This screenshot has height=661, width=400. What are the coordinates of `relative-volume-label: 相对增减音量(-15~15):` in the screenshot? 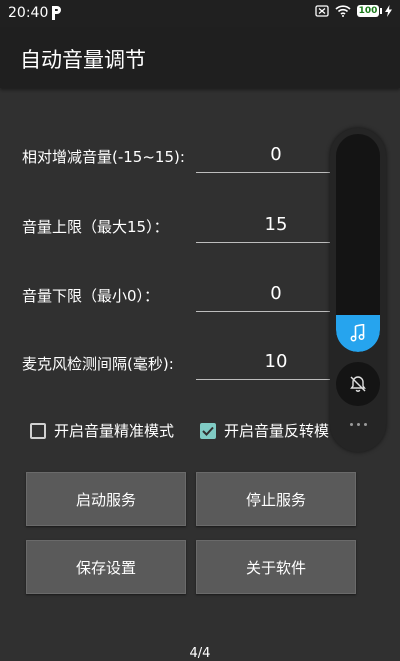 It's located at (103, 157).